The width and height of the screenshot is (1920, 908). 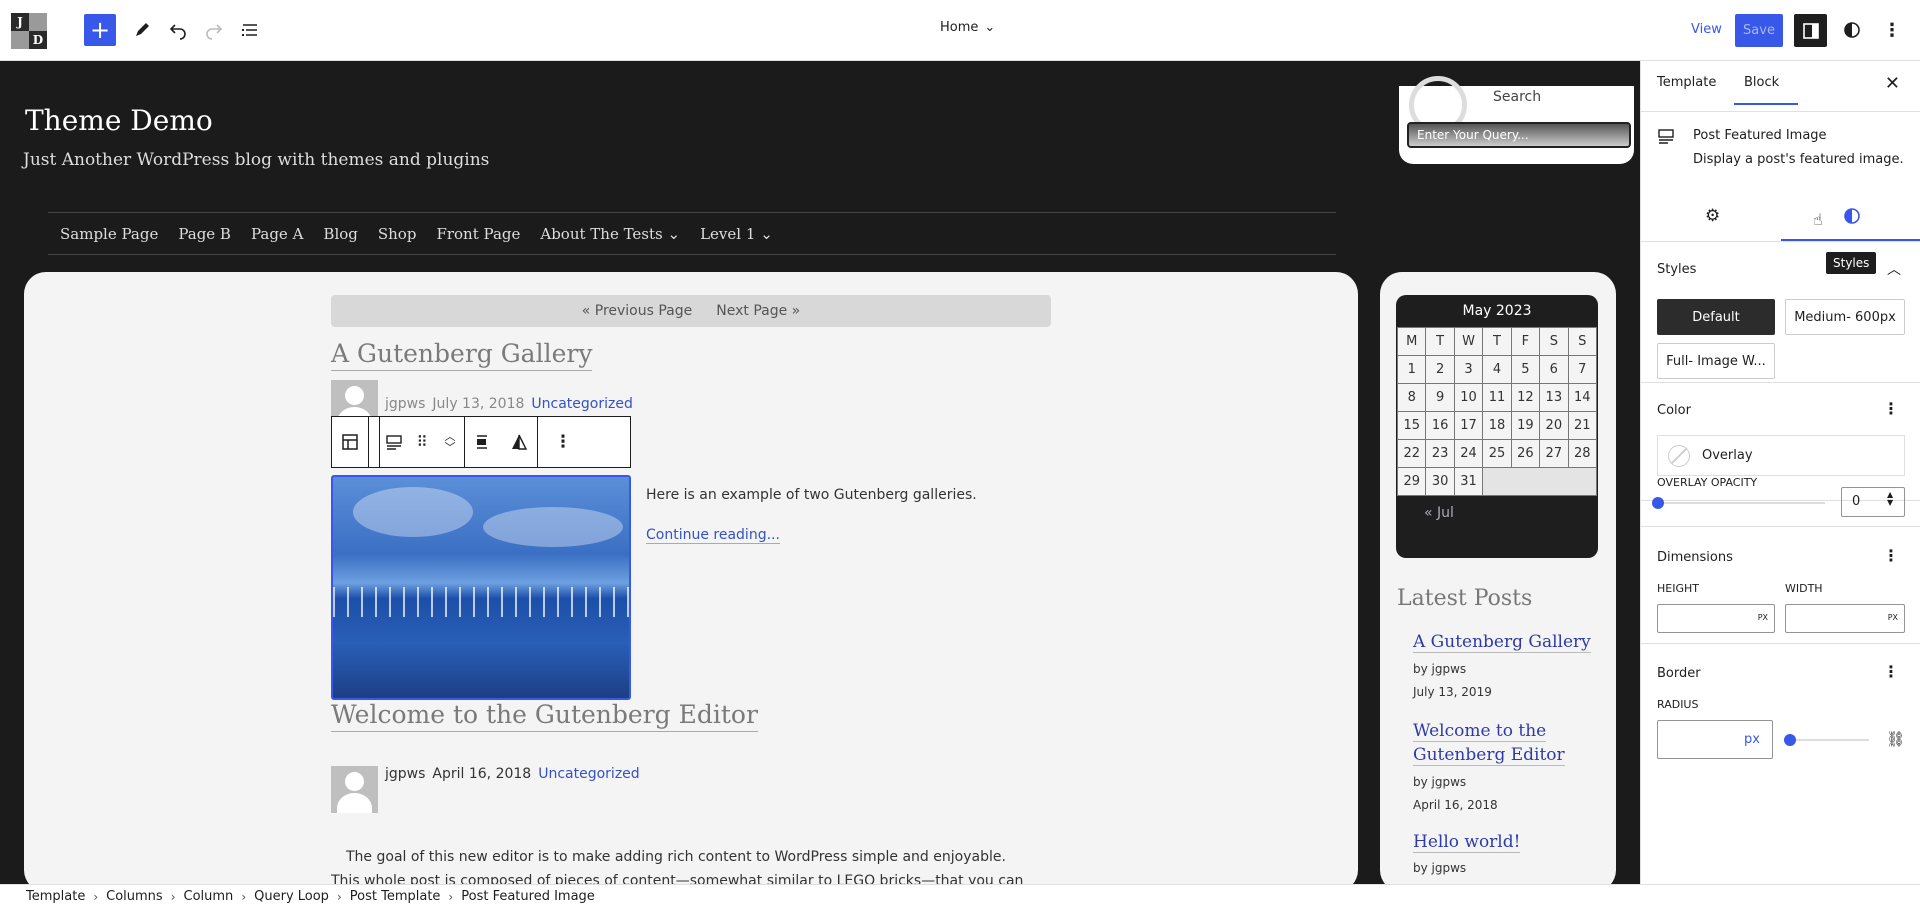 I want to click on duotone-button, so click(x=519, y=442).